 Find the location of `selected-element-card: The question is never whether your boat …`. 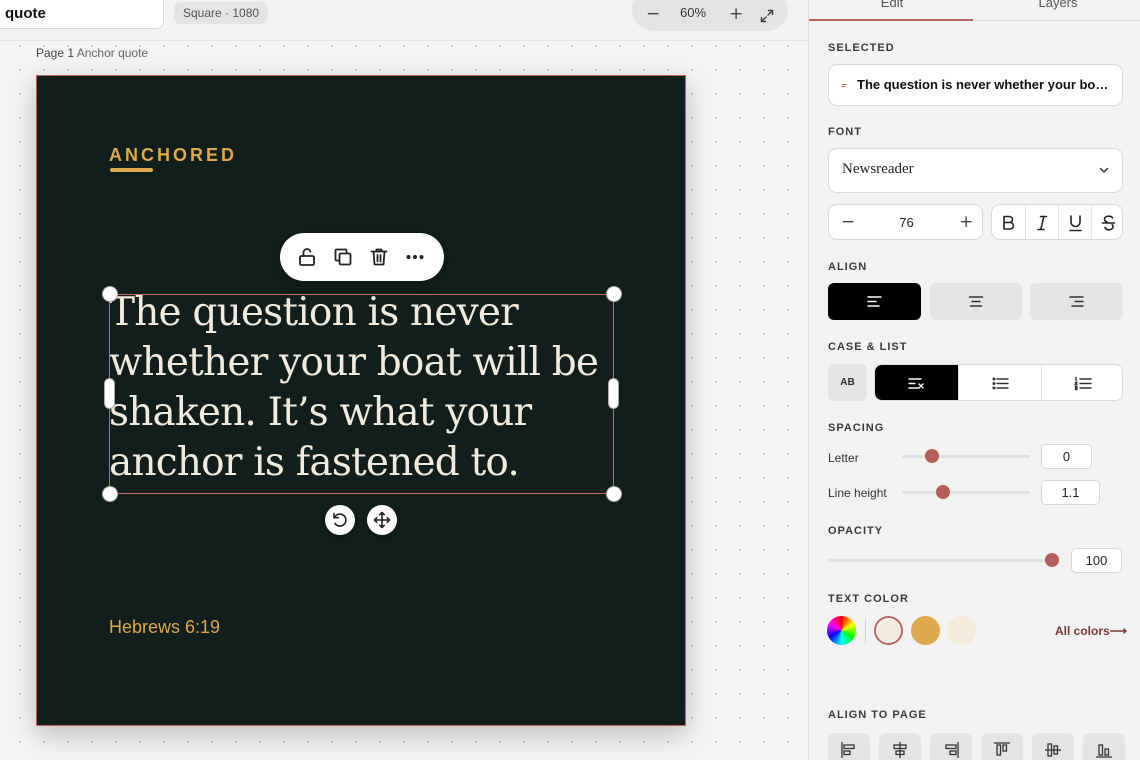

selected-element-card: The question is never whether your boat … is located at coordinates (975, 85).